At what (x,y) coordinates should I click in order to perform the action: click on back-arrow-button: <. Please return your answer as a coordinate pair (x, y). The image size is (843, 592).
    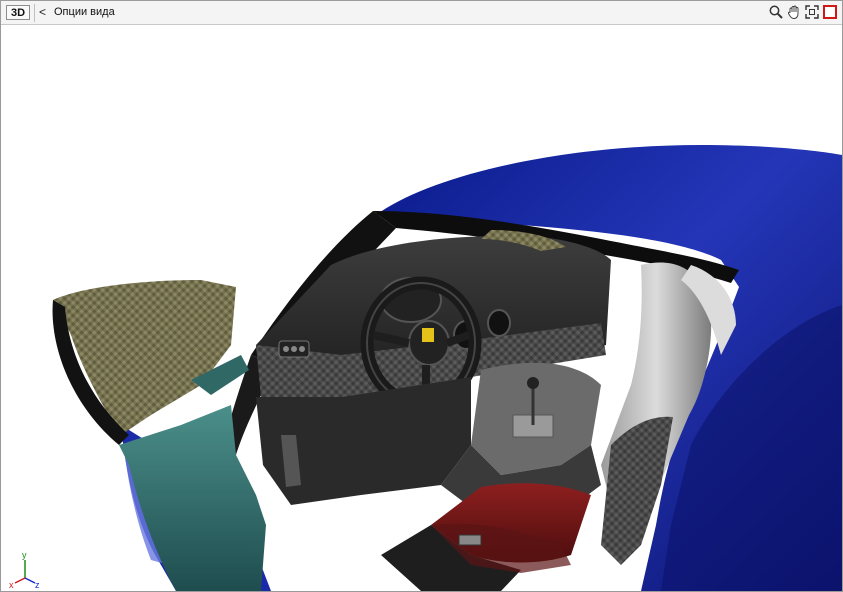
    Looking at the image, I should click on (42, 12).